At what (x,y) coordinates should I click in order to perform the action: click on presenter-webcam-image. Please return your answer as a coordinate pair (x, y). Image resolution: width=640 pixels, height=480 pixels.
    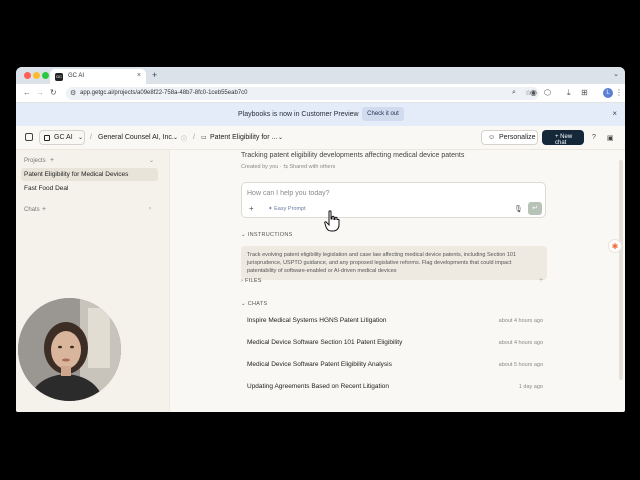
    Looking at the image, I should click on (69, 349).